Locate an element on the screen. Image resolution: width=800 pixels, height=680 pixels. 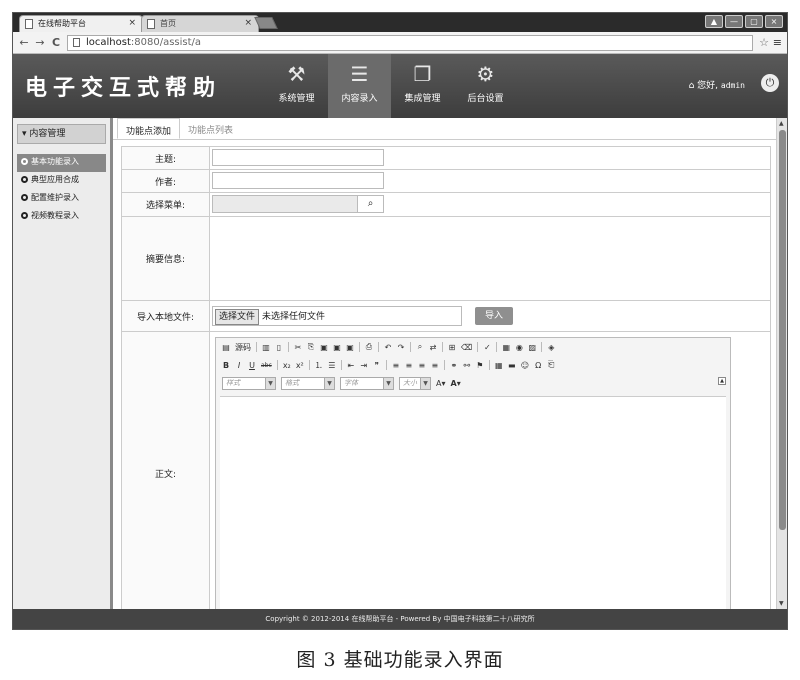
replace-icon: ⇄ is located at coordinates (433, 347).